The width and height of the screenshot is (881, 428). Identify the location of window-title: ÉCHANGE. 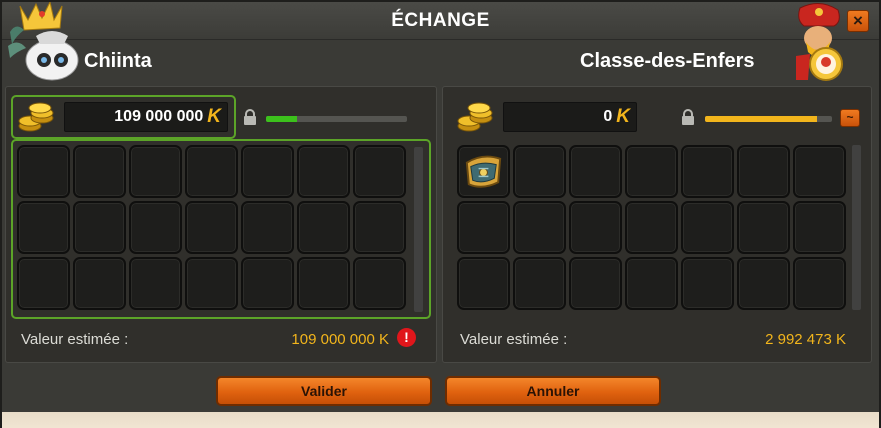
(440, 20).